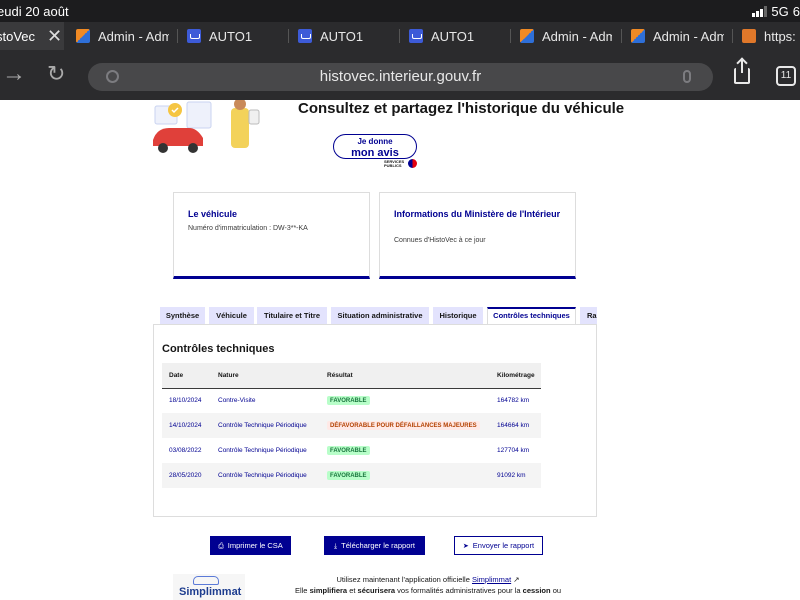  What do you see at coordinates (328, 590) in the screenshot?
I see `promo-text-bold: simplifiera` at bounding box center [328, 590].